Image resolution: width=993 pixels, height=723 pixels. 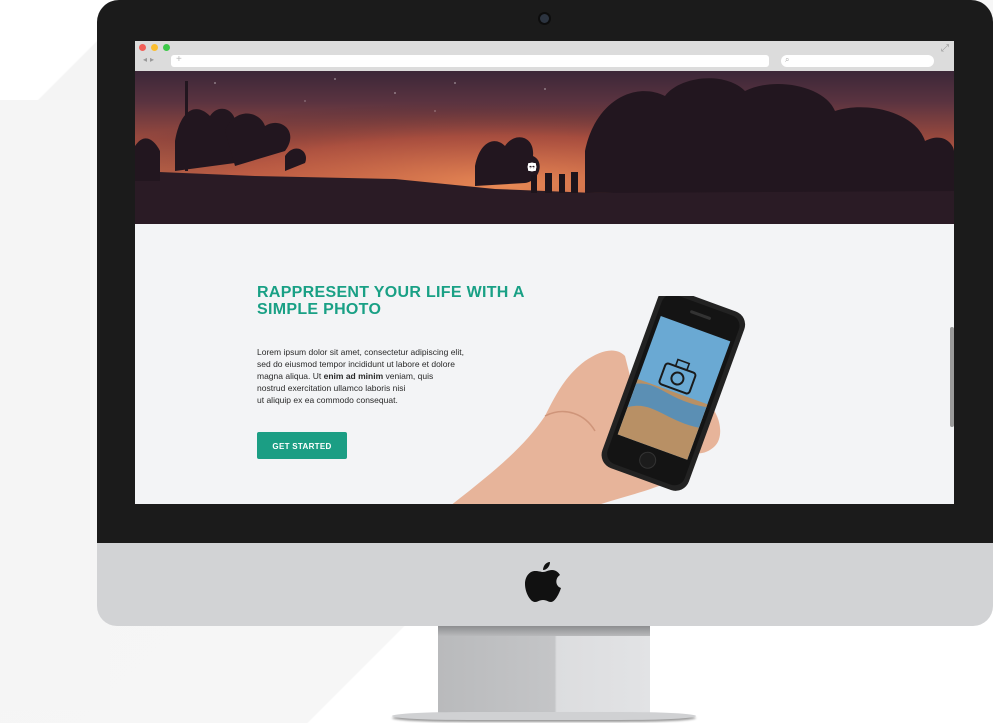 What do you see at coordinates (787, 59) in the screenshot?
I see `search-icon: ⌕` at bounding box center [787, 59].